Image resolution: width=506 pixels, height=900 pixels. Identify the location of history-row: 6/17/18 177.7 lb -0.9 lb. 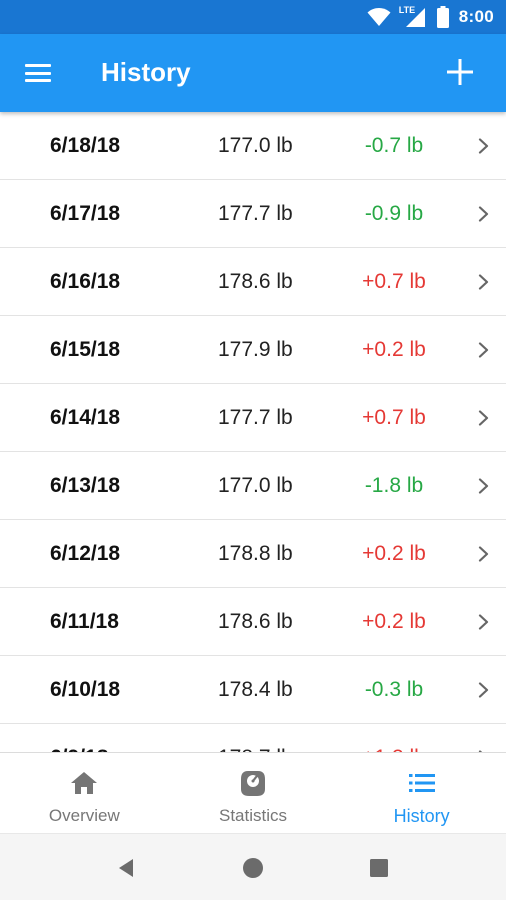
(253, 214).